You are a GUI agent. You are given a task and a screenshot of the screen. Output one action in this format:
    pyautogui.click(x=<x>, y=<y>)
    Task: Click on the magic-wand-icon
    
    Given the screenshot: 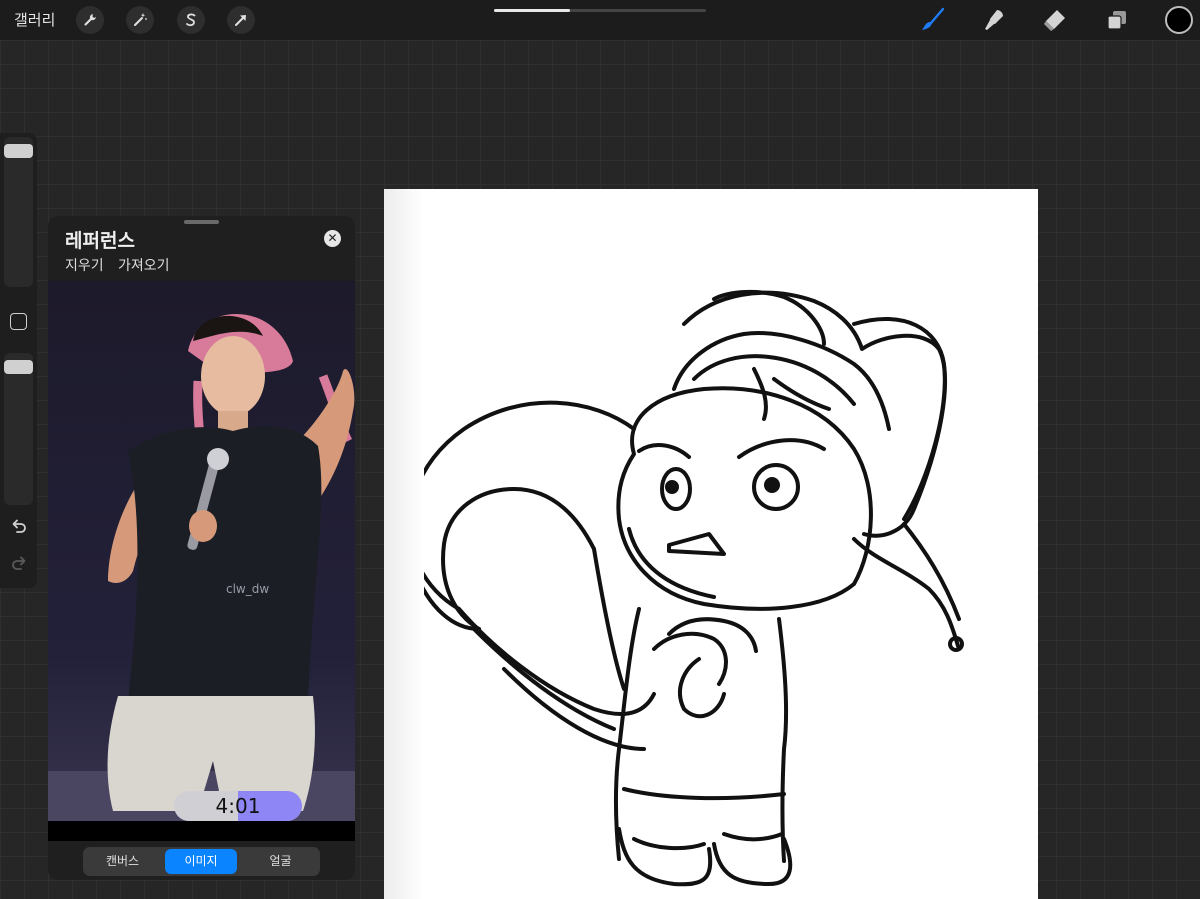 What is the action you would take?
    pyautogui.click(x=140, y=19)
    